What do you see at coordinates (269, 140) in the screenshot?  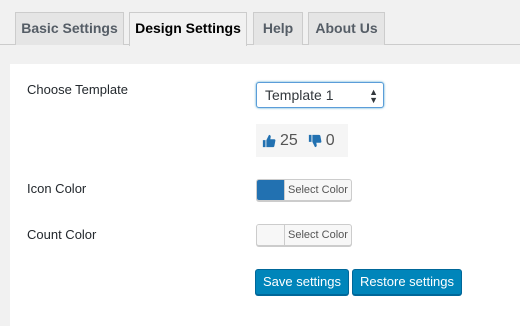 I see `thumbs-up-icon` at bounding box center [269, 140].